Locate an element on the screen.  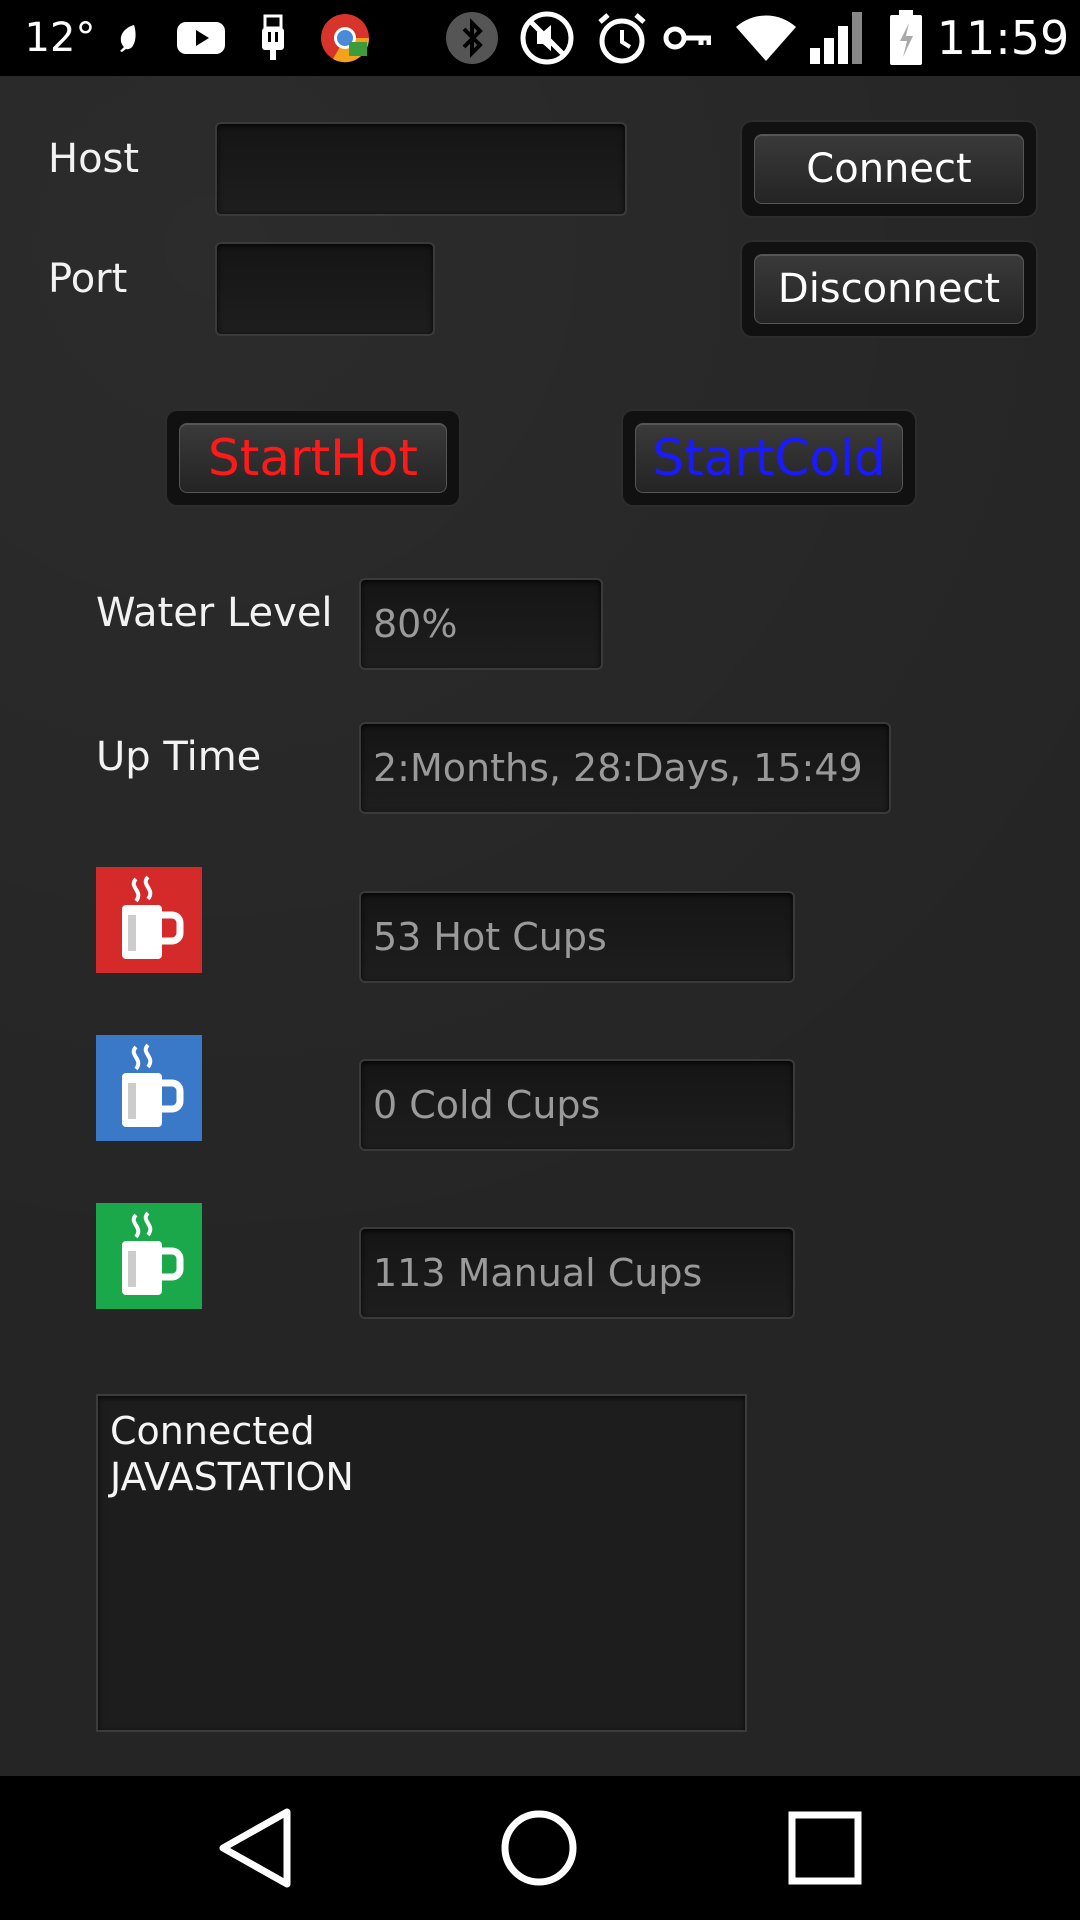
home-icon is located at coordinates (539, 1848).